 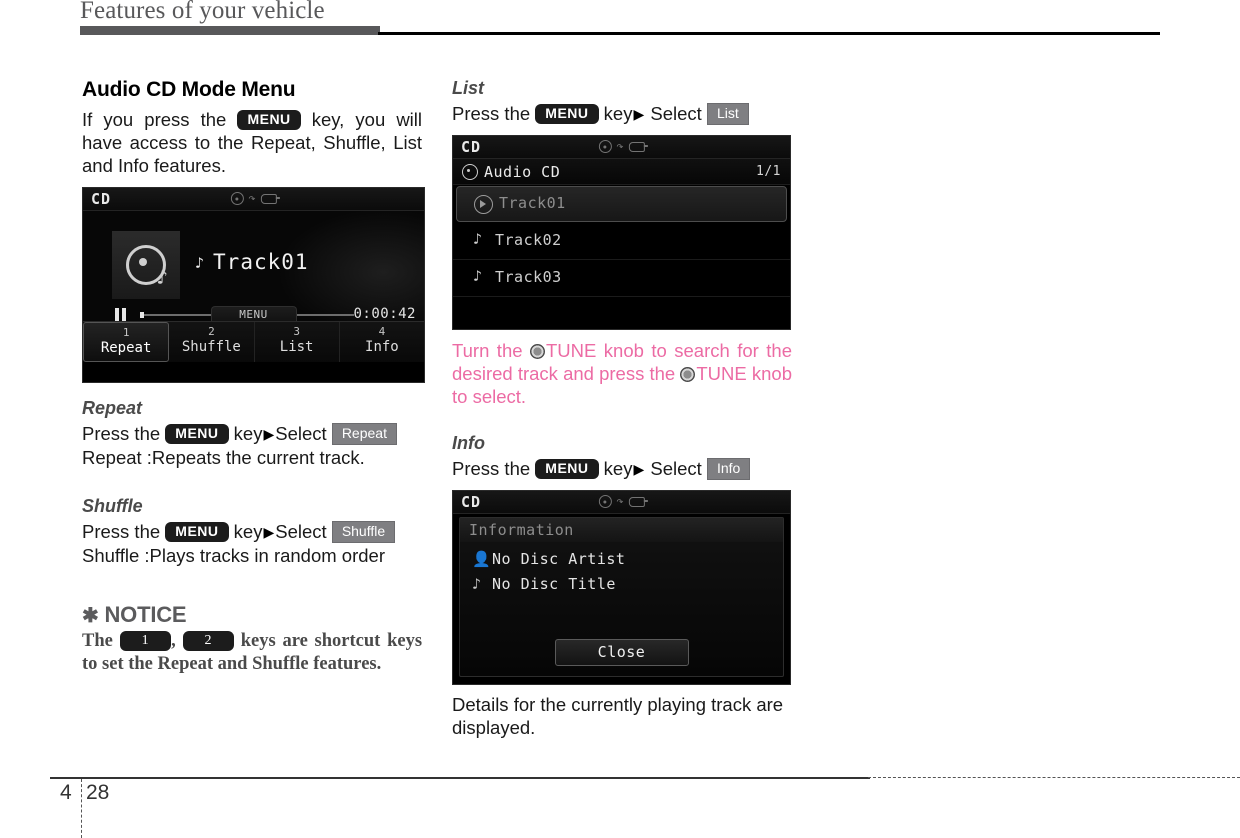 I want to click on subsection-title-repeat: Repeat, so click(x=112, y=408).